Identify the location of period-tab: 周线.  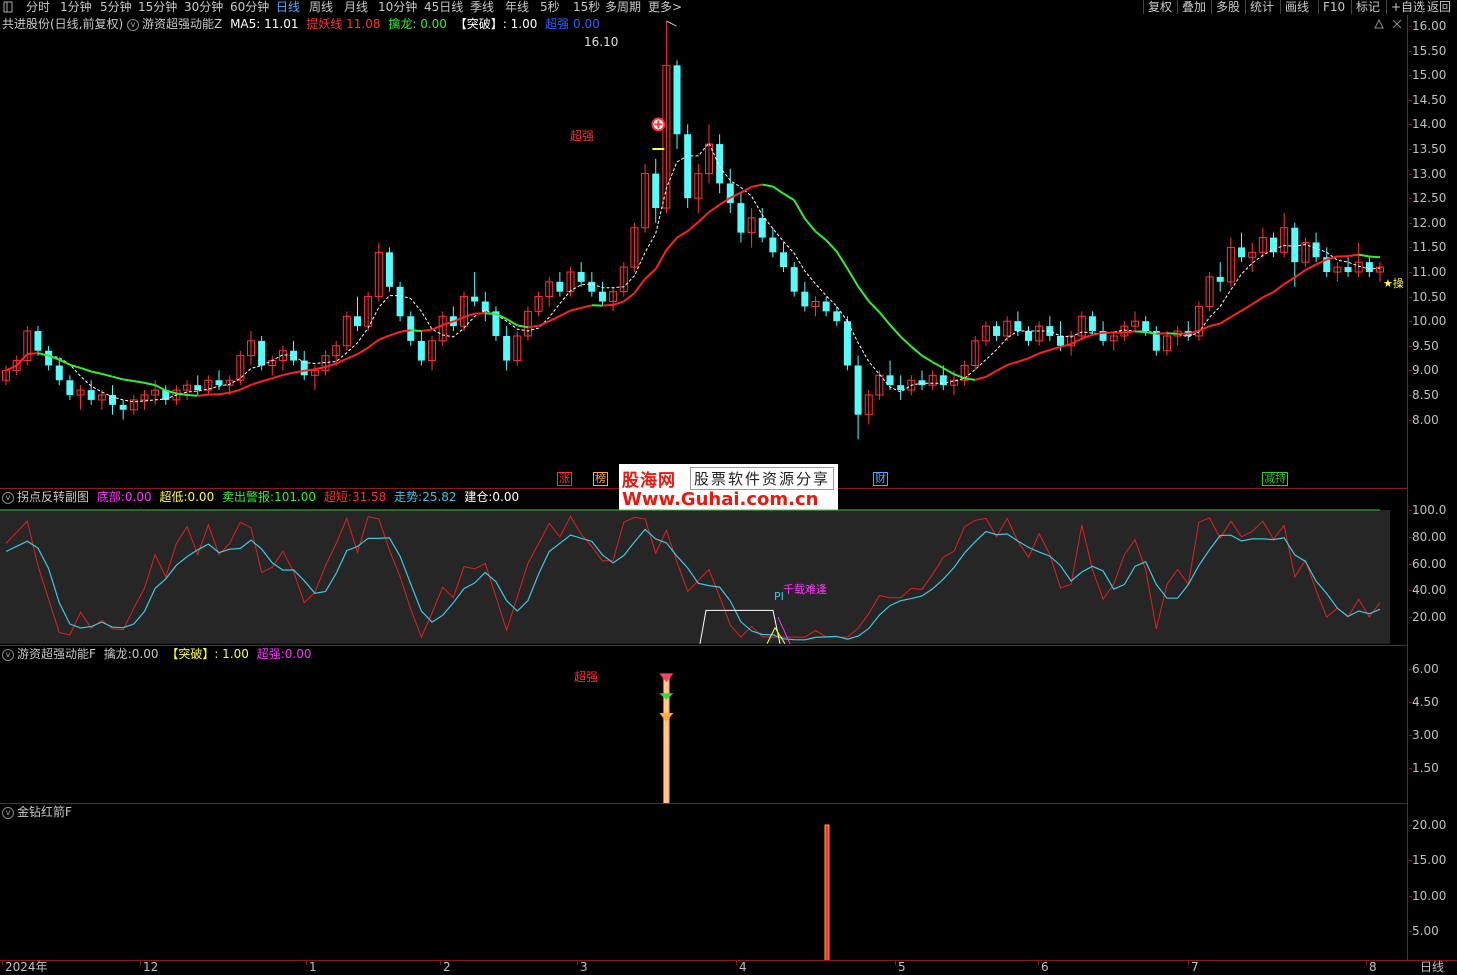
(321, 7).